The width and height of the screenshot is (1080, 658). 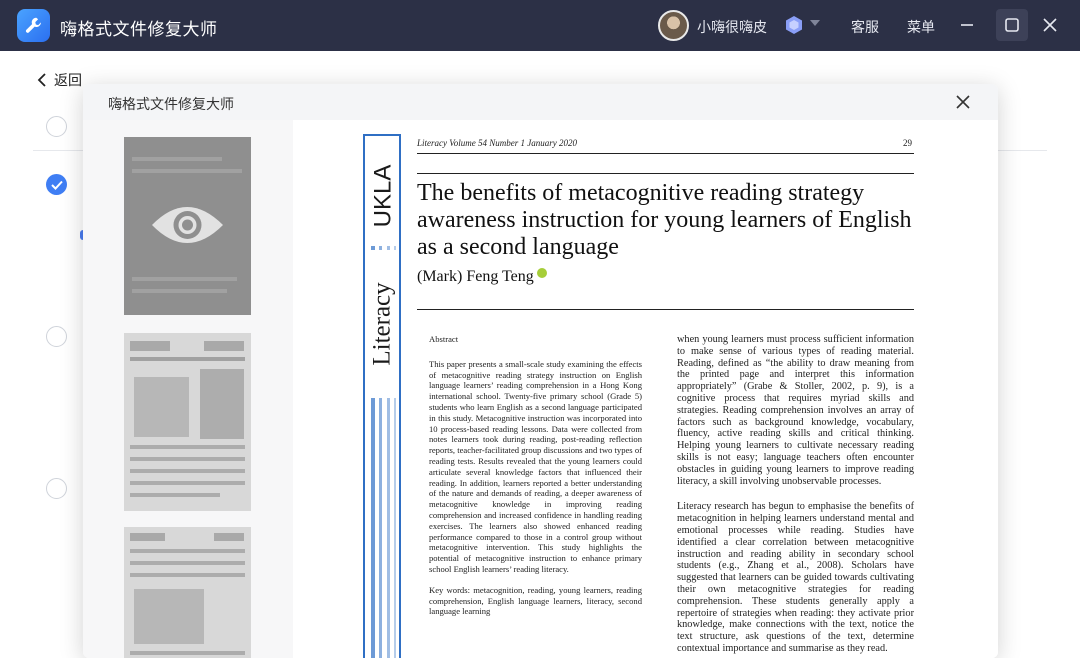 I want to click on title-bar: 嗨格式文件修复大师 小嗨很嗨皮 客服 菜单, so click(x=540, y=25).